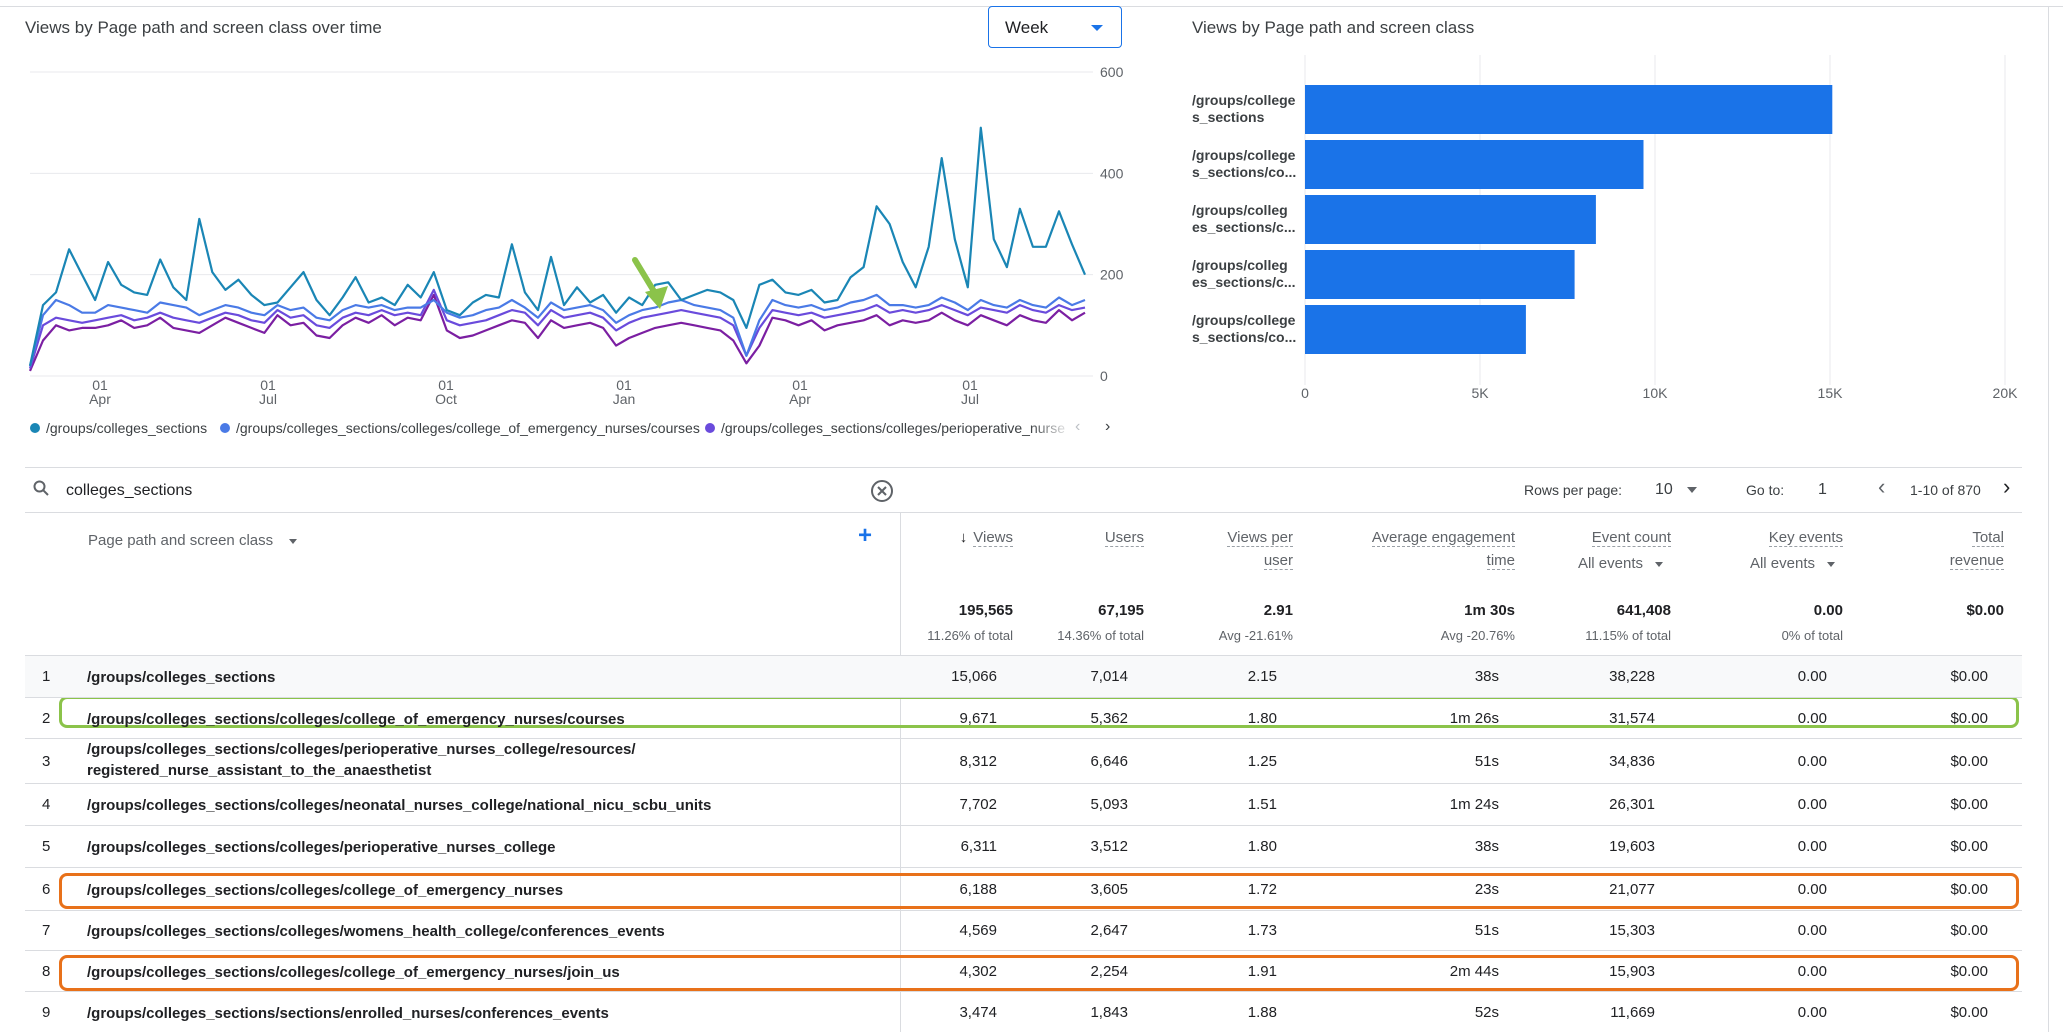 The image size is (2063, 1033). Describe the element at coordinates (1228, 117) in the screenshot. I see `svg-text: s_sections` at that location.